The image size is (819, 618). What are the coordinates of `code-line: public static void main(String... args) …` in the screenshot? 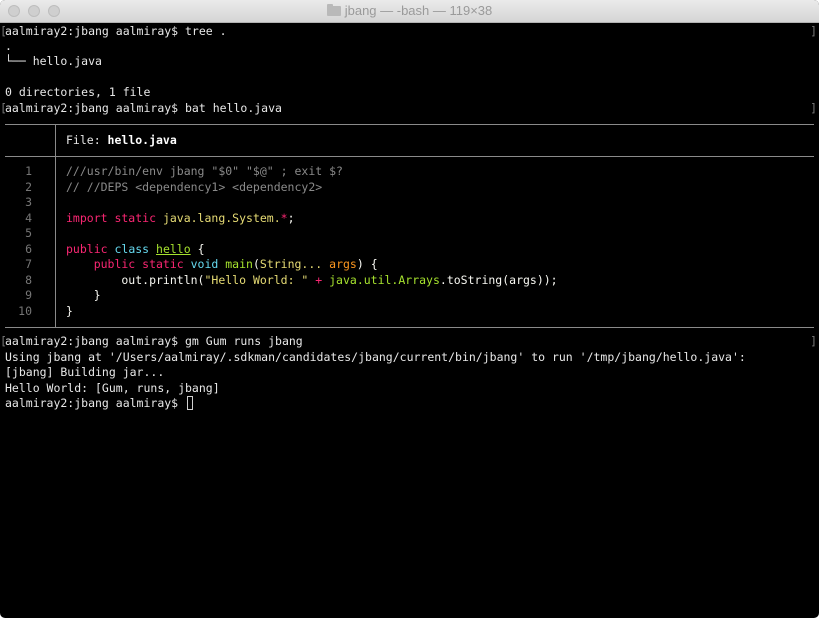 It's located at (222, 264).